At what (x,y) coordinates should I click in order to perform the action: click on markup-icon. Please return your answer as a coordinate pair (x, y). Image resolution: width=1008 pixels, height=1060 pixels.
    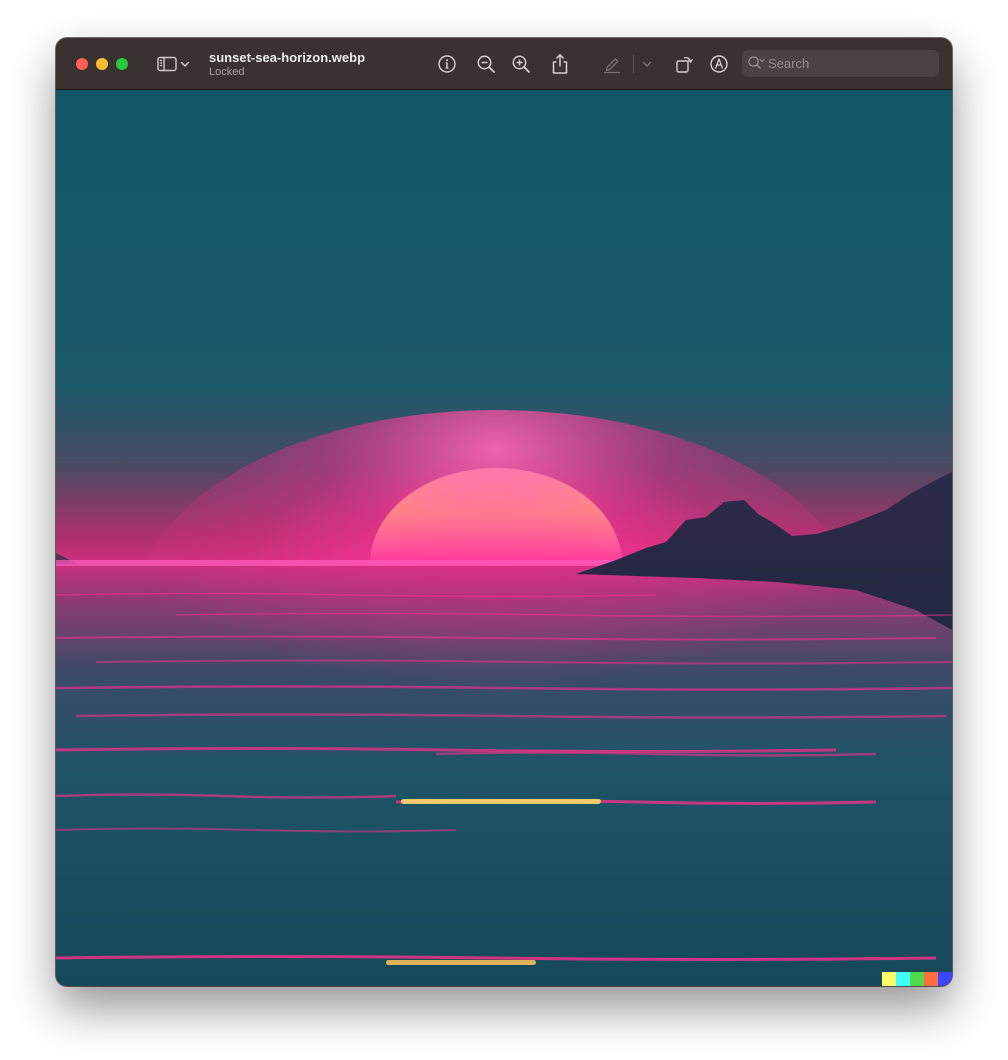
    Looking at the image, I should click on (719, 64).